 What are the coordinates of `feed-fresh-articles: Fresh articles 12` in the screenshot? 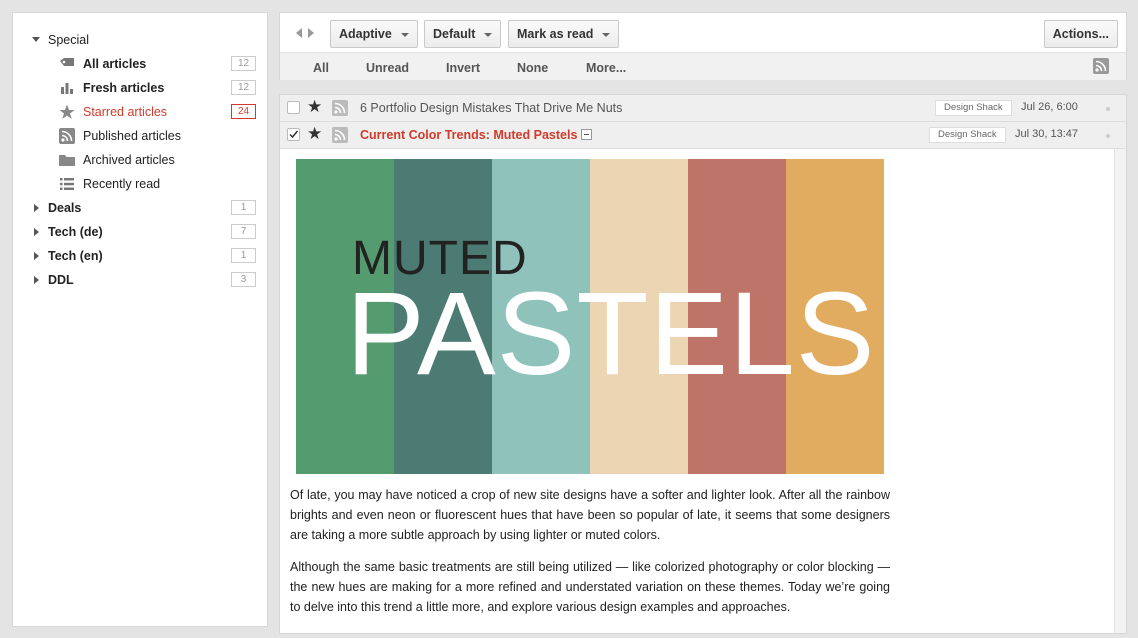 It's located at (140, 88).